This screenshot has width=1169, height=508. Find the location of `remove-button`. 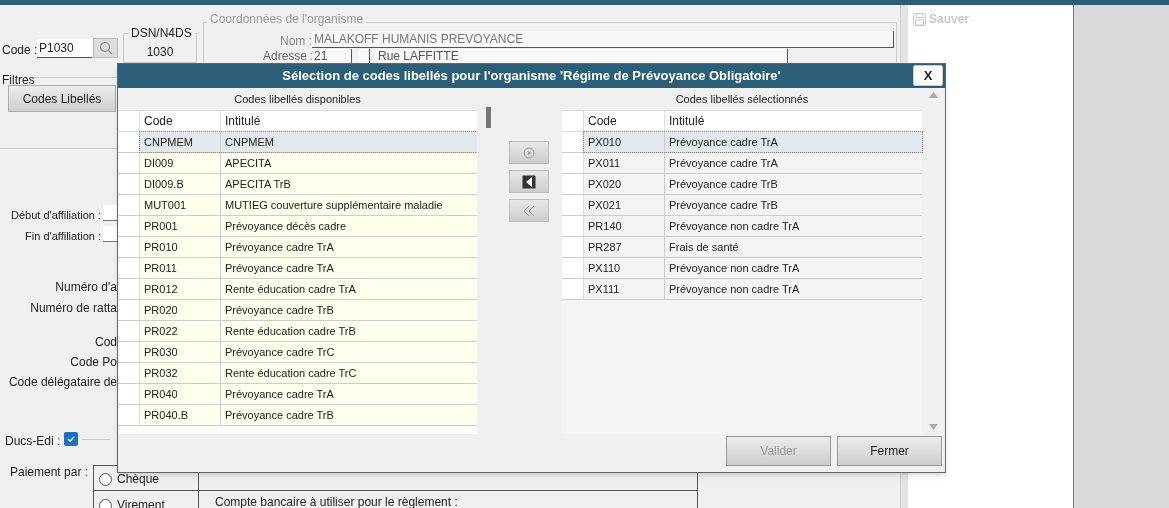

remove-button is located at coordinates (529, 181).